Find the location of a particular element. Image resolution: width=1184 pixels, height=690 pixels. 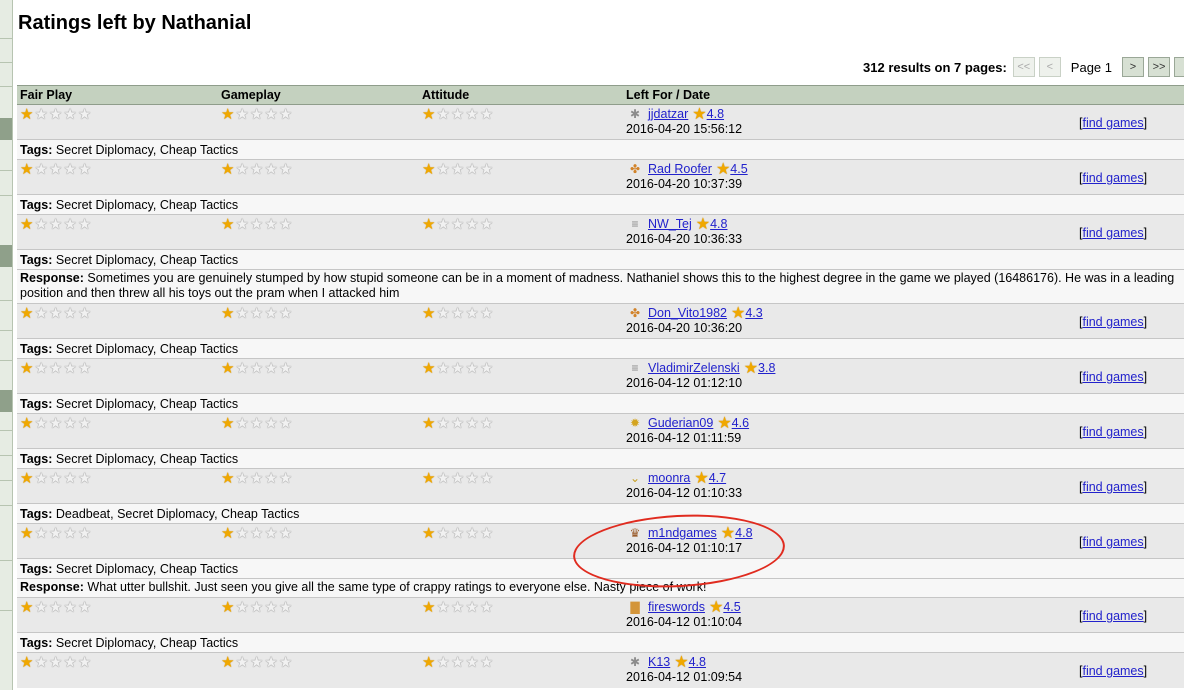

extra-page-button is located at coordinates (1179, 67).